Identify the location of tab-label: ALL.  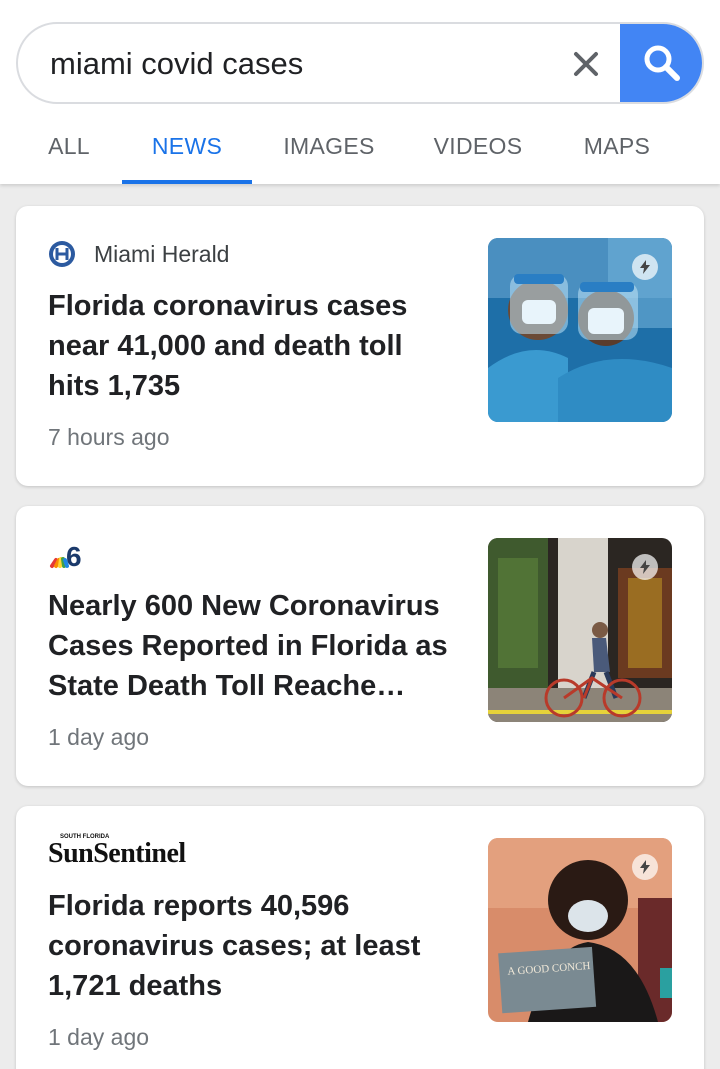
(69, 146).